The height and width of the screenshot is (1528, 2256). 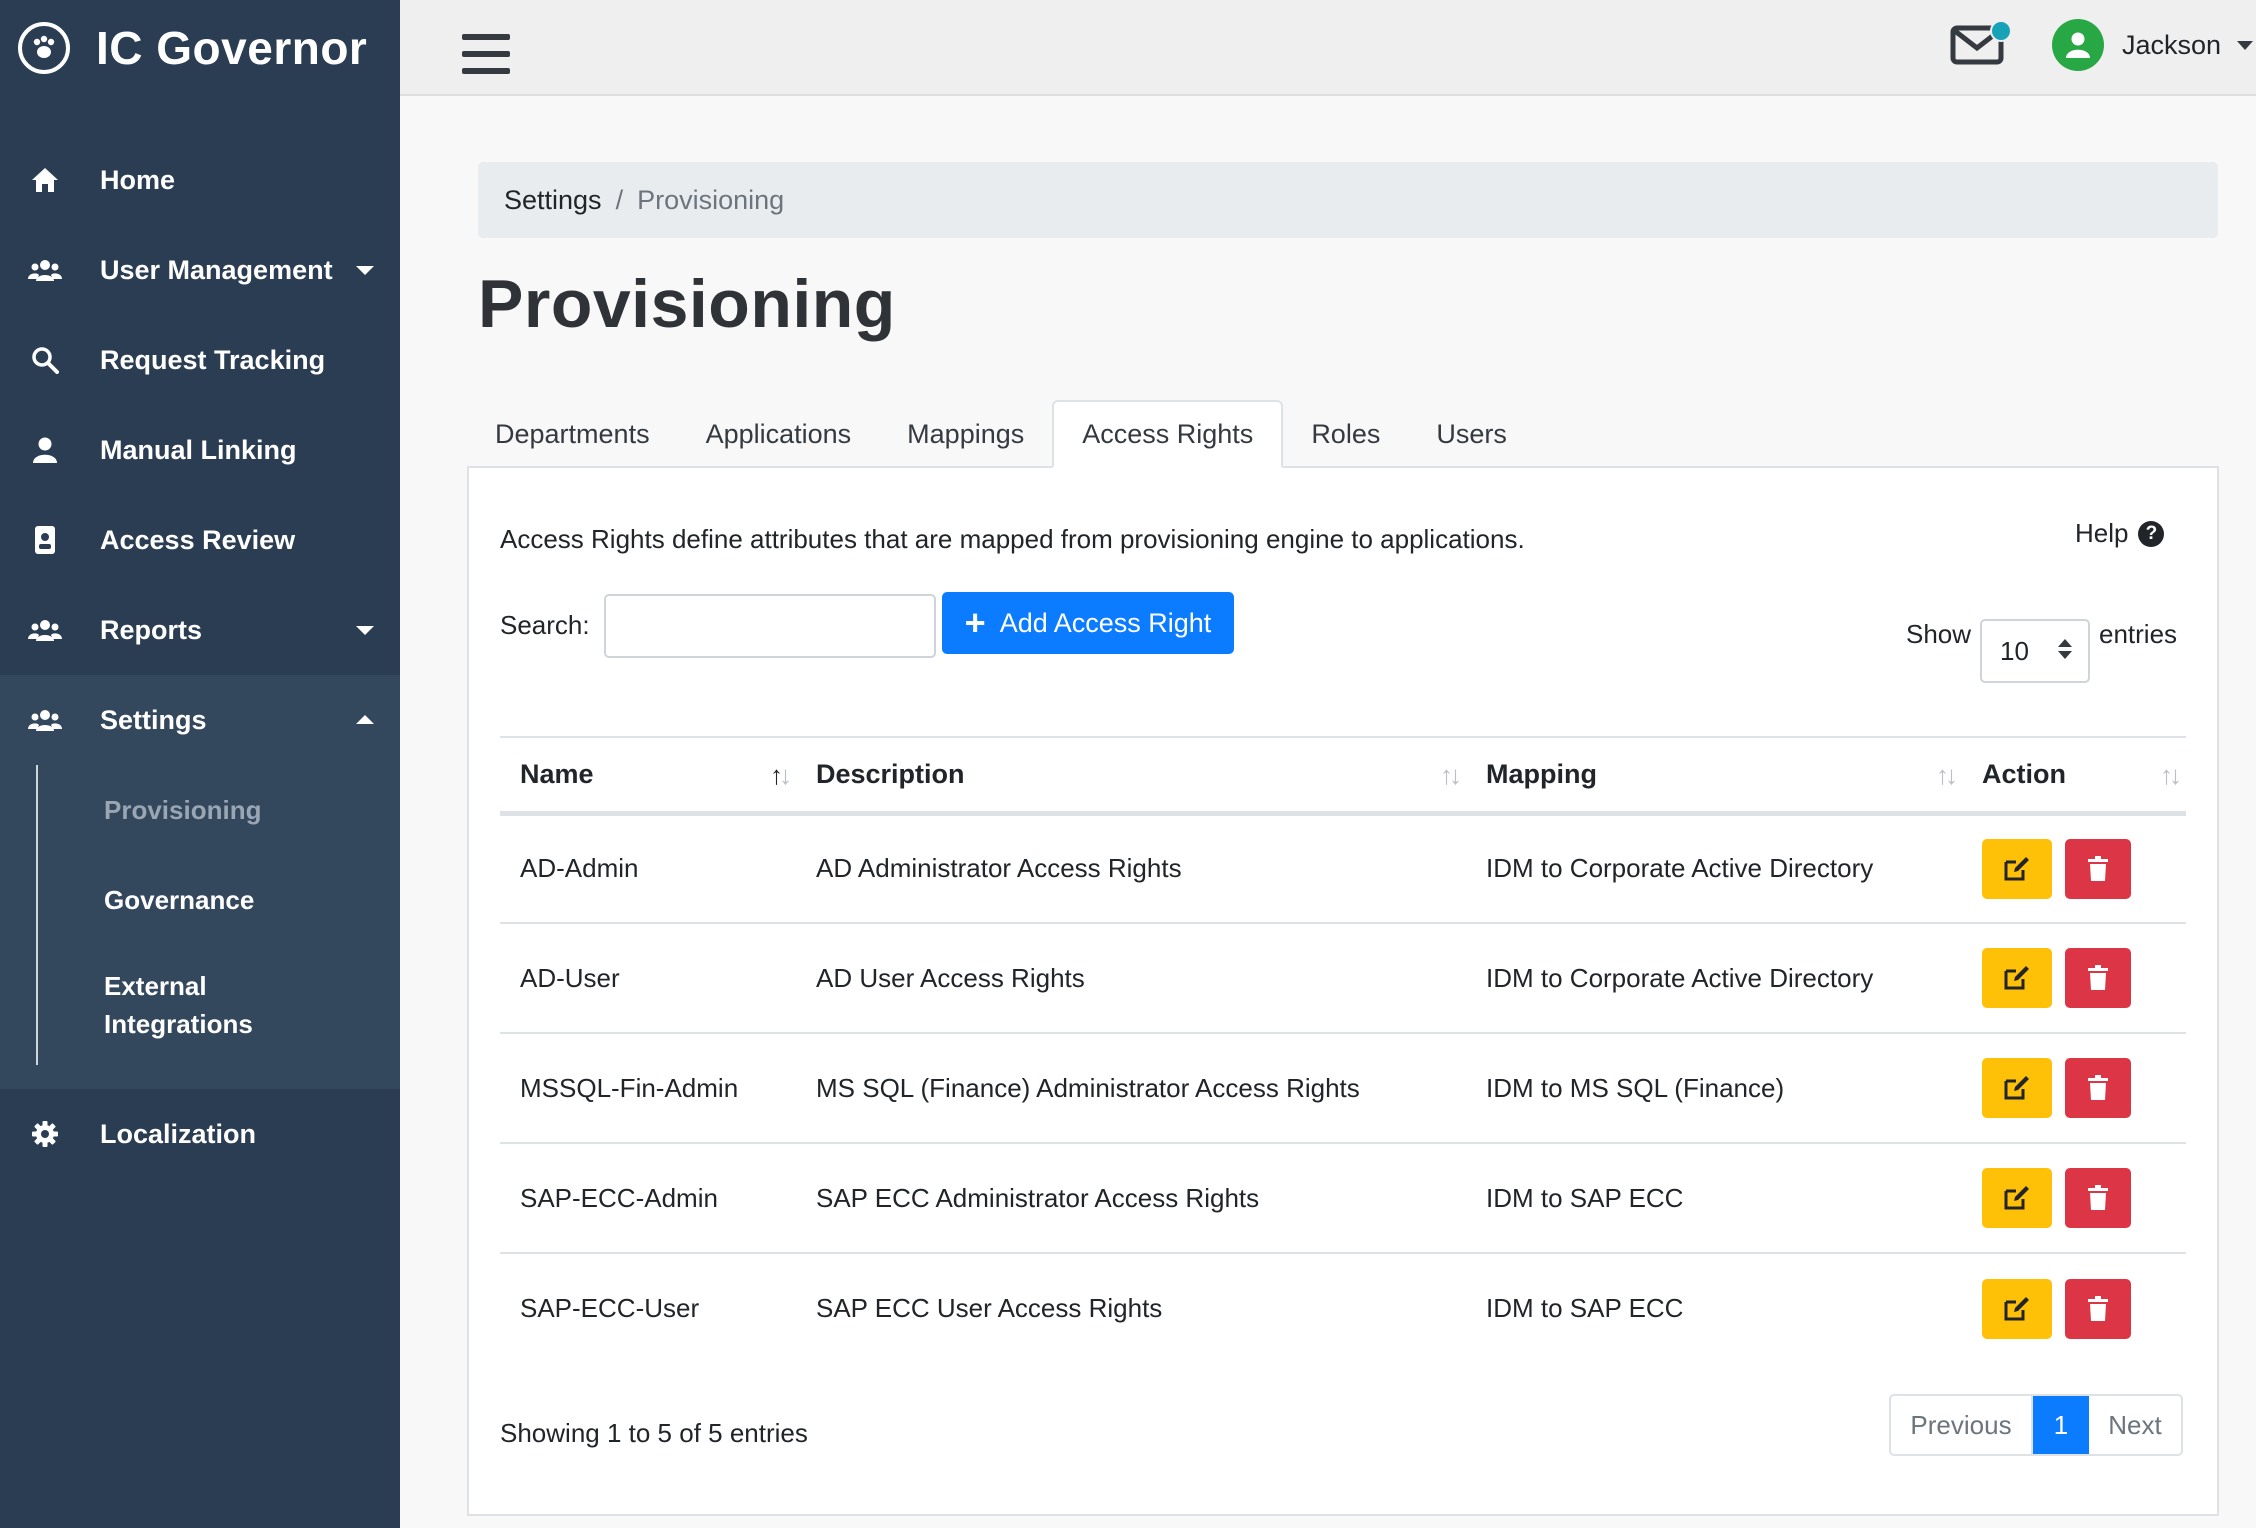 What do you see at coordinates (1714, 1088) in the screenshot?
I see `cell-mapping: IDM to MS SQL (Finance)` at bounding box center [1714, 1088].